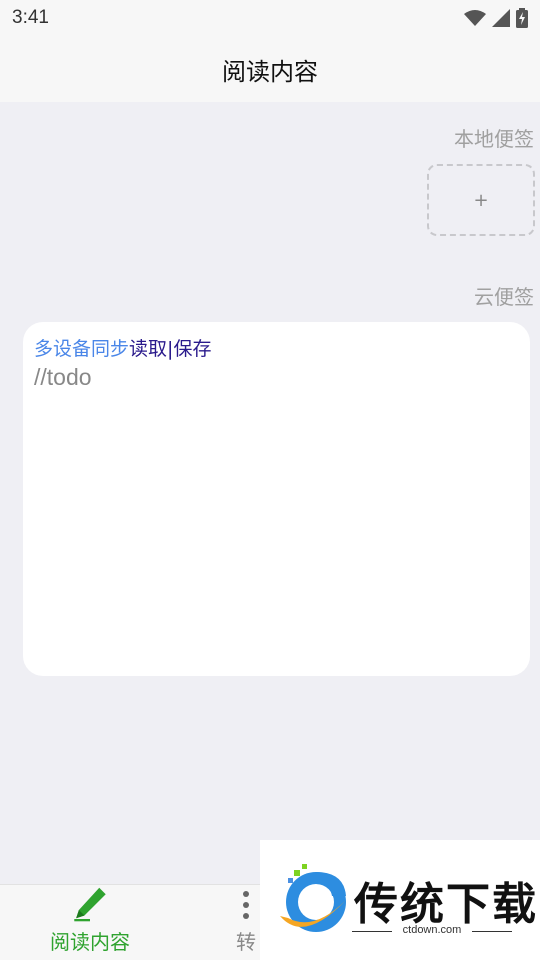 The height and width of the screenshot is (960, 540). What do you see at coordinates (432, 930) in the screenshot?
I see `watermark-subtitle: ctdown.com` at bounding box center [432, 930].